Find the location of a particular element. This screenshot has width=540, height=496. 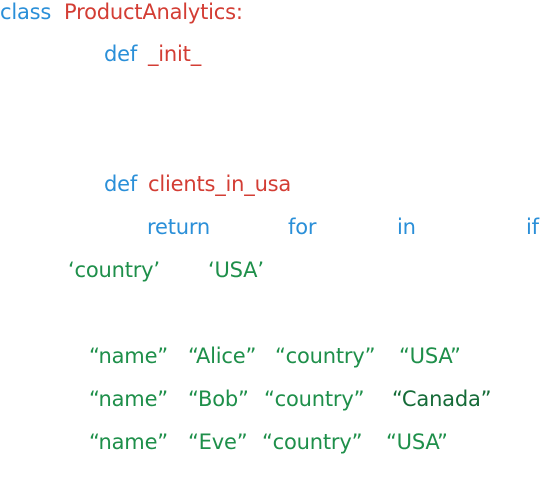

record-2-country-key: “country” is located at coordinates (314, 399).